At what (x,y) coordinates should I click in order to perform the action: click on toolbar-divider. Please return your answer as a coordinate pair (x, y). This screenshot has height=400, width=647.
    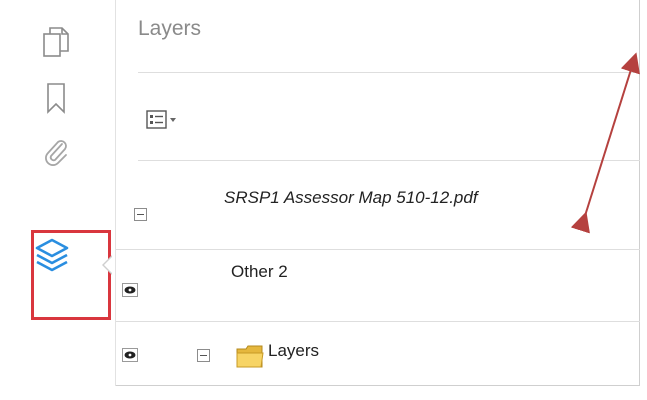
    Looking at the image, I should click on (389, 160).